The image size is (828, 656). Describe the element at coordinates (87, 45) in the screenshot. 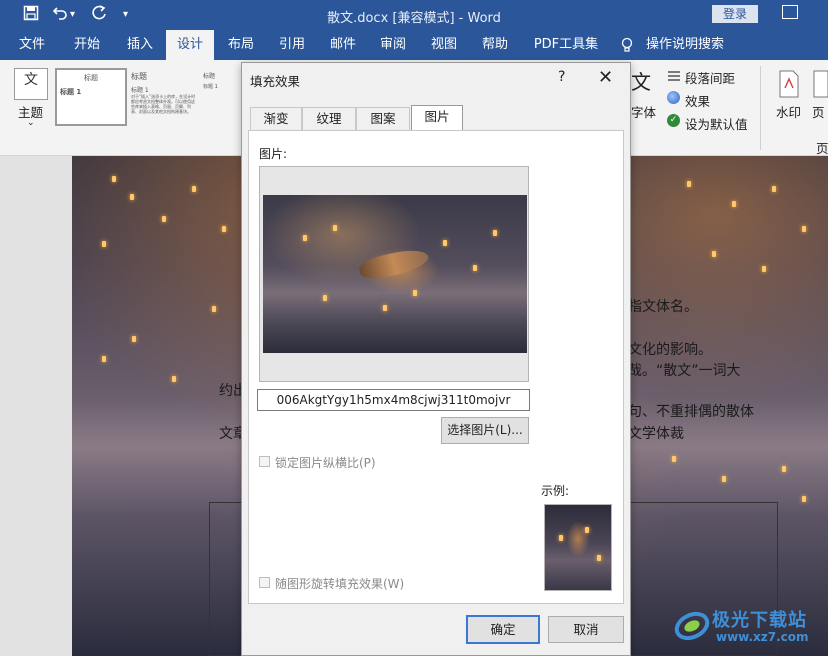

I see `tab-home: 开始` at that location.